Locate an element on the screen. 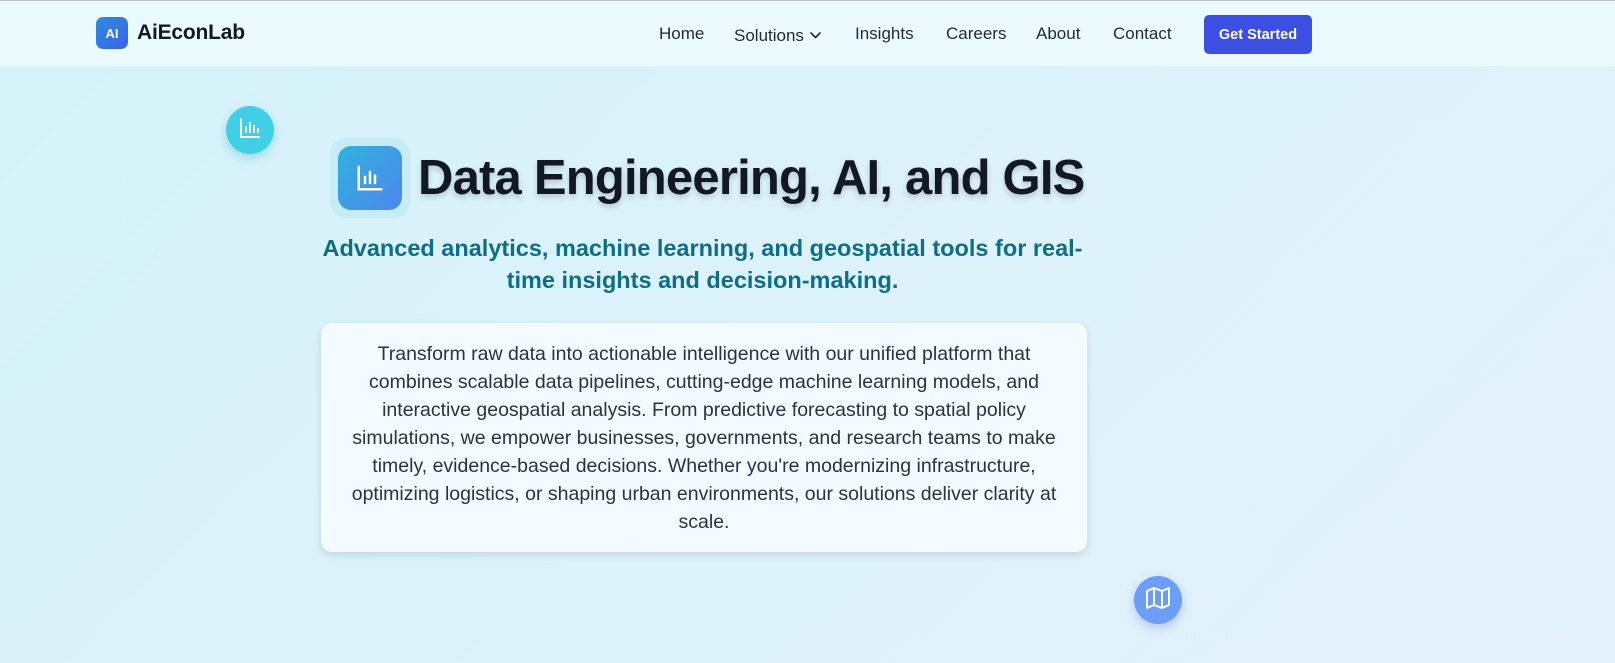 This screenshot has height=663, width=1615. floating-chart-bubble is located at coordinates (250, 130).